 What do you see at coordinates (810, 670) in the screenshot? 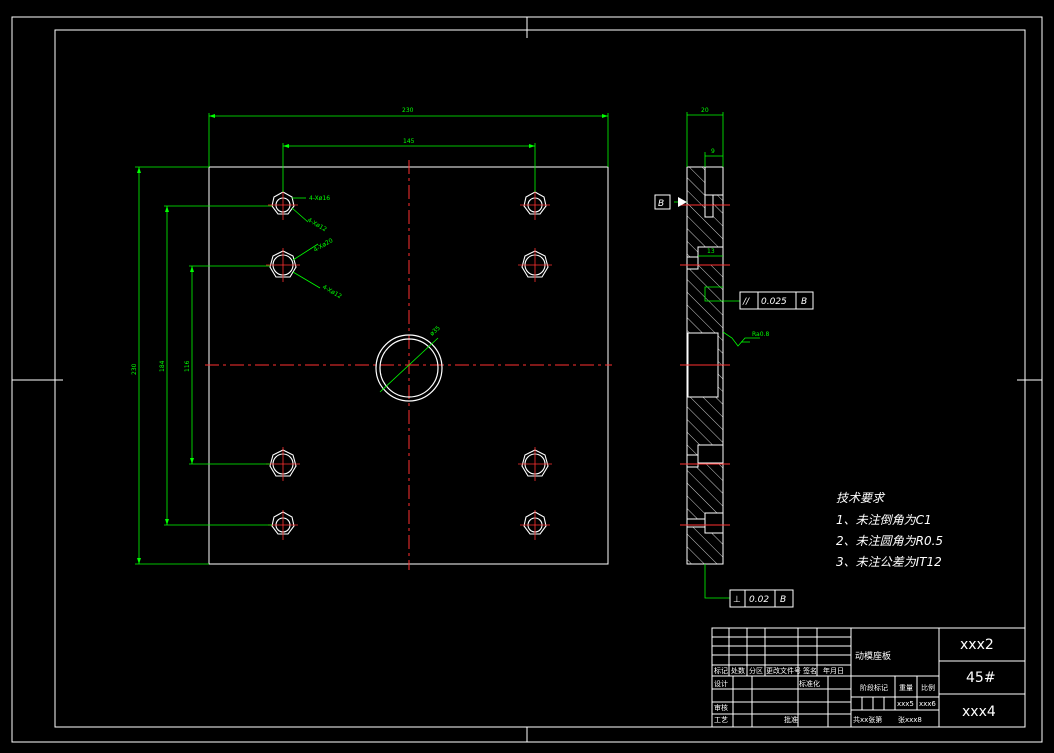
I see `tb-sign-label: 签名` at bounding box center [810, 670].